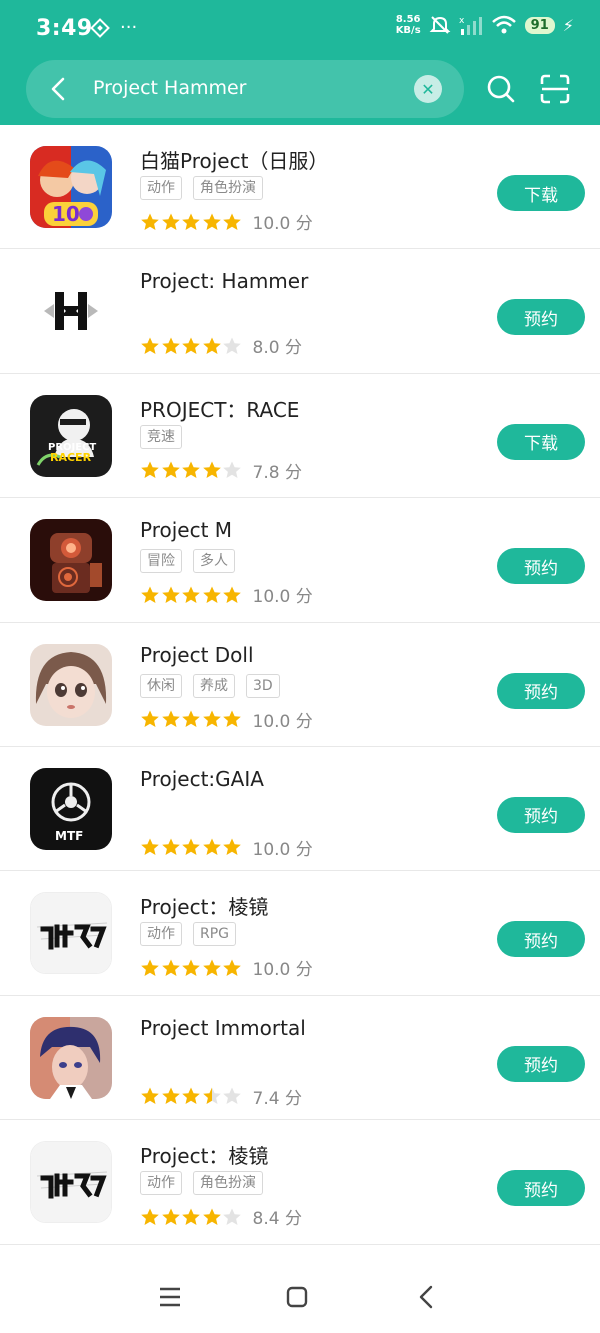  What do you see at coordinates (210, 685) in the screenshot?
I see `app-tags: 休闲 养成 3D` at bounding box center [210, 685].